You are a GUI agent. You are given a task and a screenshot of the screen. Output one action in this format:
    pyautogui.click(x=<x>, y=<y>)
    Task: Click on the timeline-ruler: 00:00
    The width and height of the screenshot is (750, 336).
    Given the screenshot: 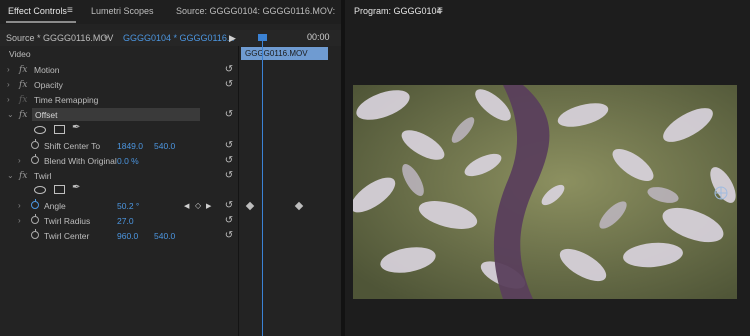 What is the action you would take?
    pyautogui.click(x=290, y=38)
    